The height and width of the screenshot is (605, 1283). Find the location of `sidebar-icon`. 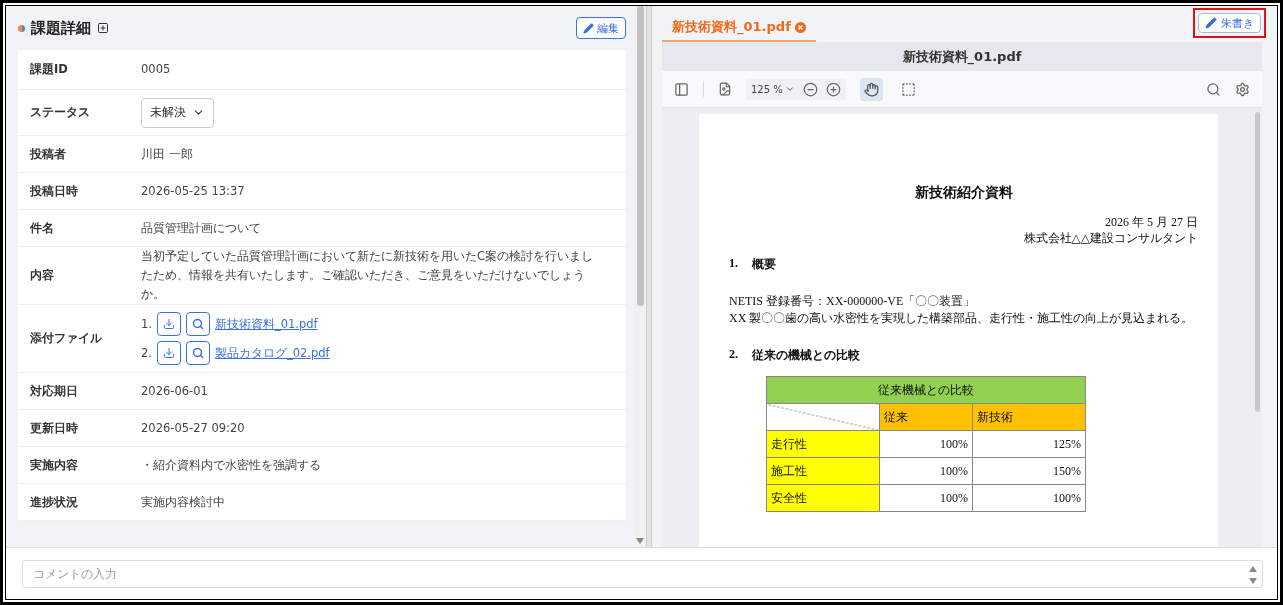

sidebar-icon is located at coordinates (681, 89).